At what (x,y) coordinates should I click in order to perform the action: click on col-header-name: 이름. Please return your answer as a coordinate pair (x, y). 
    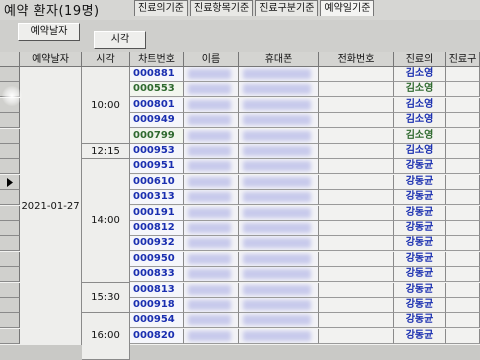
    Looking at the image, I should click on (211, 59).